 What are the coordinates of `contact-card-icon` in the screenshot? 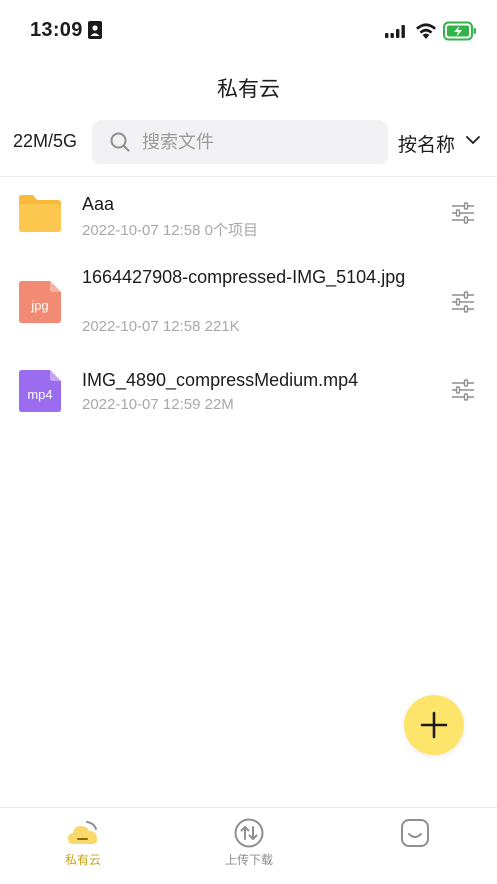 It's located at (95, 30).